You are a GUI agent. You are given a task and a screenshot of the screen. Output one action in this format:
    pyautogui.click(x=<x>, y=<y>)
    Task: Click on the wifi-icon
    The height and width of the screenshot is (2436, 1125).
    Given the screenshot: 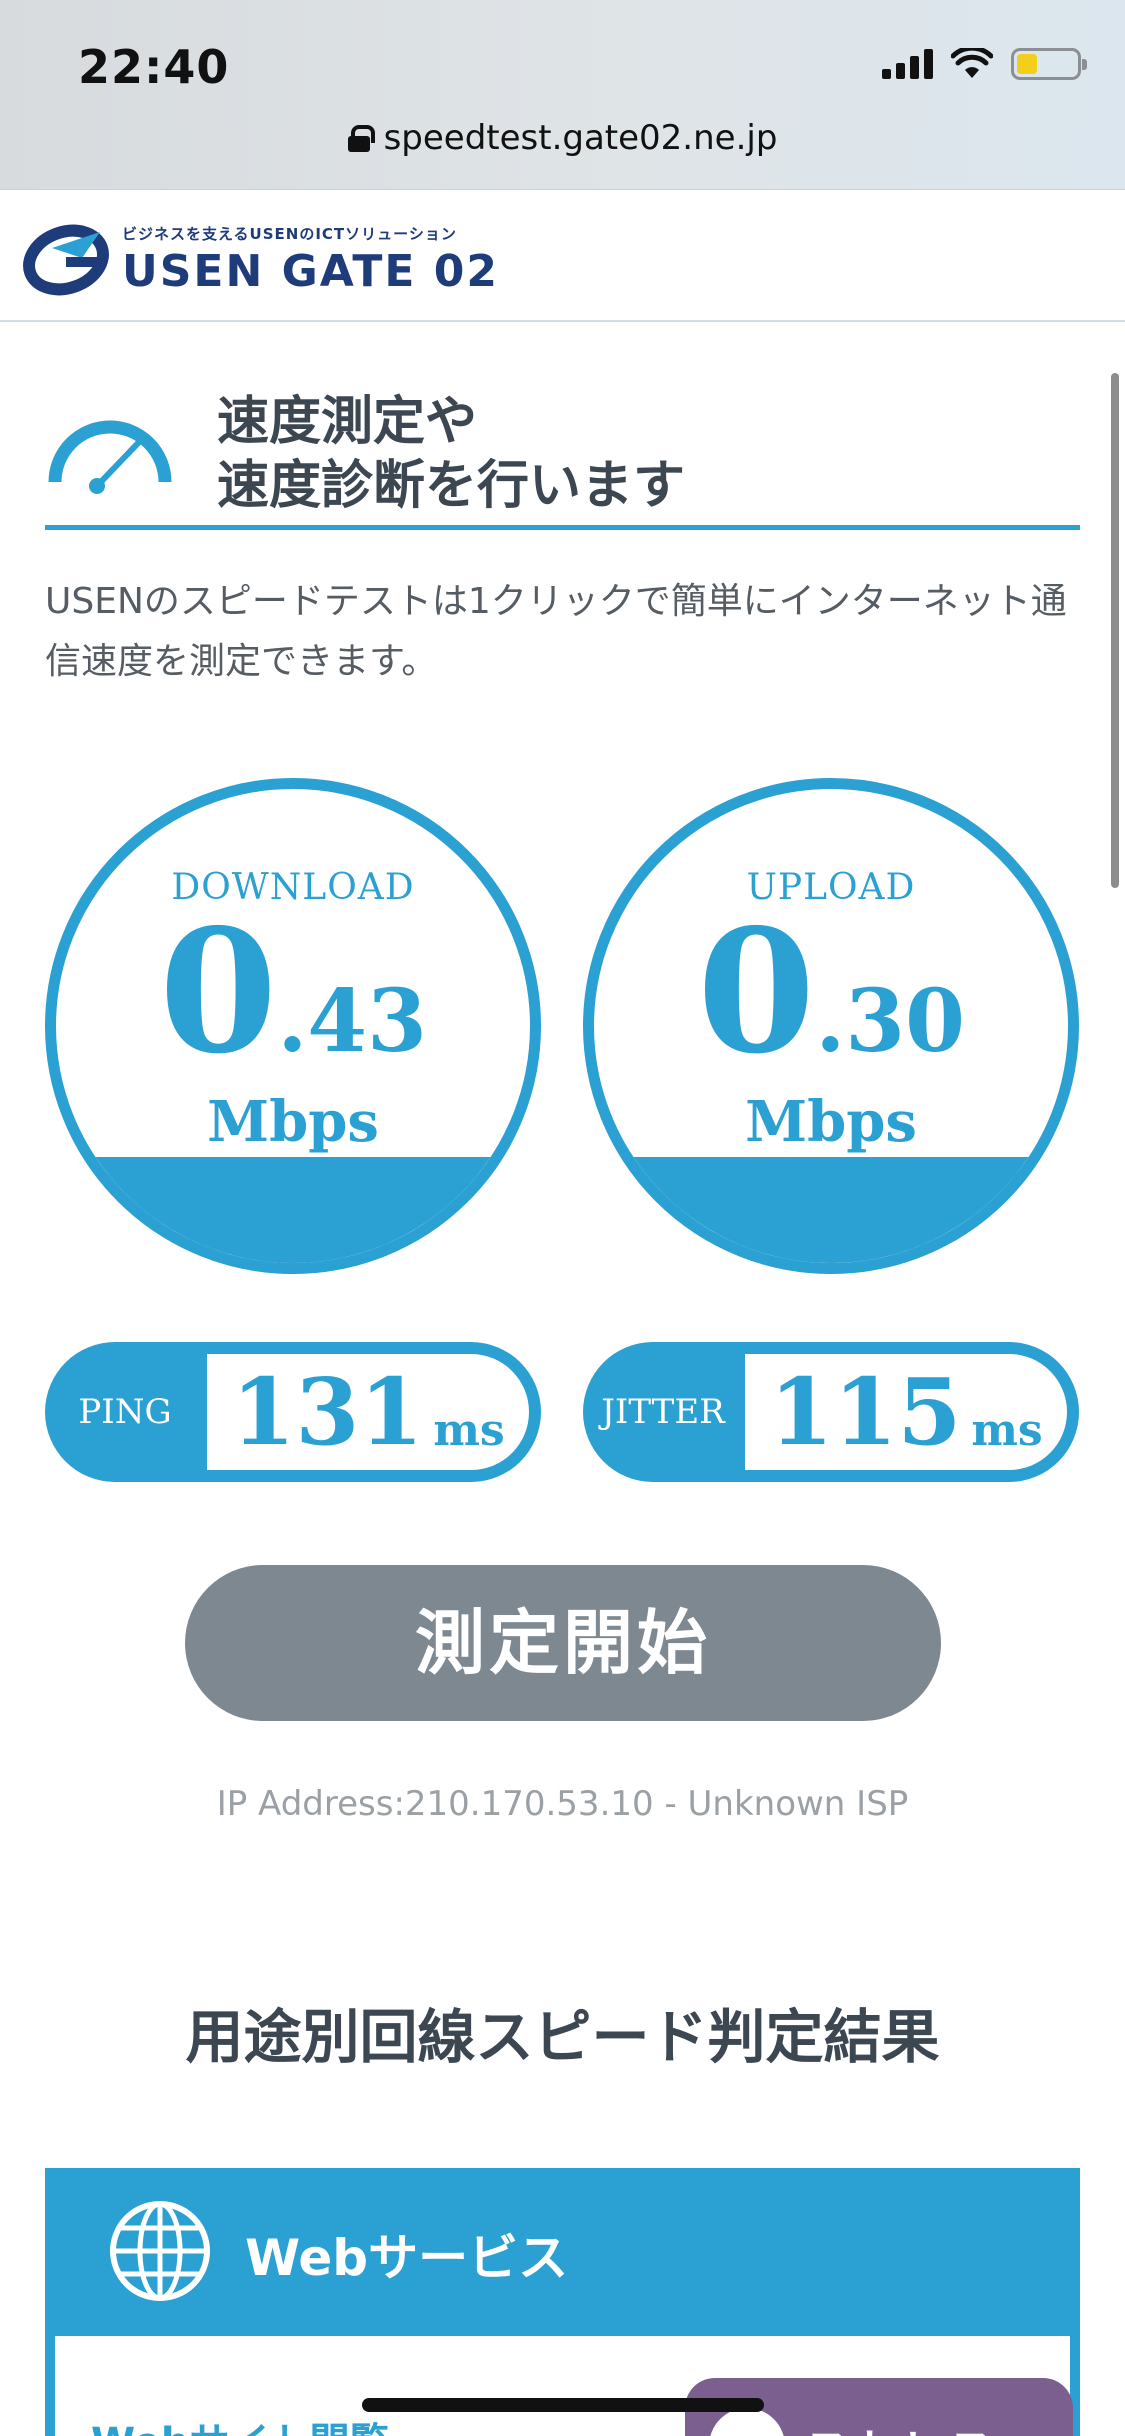 What is the action you would take?
    pyautogui.click(x=972, y=63)
    